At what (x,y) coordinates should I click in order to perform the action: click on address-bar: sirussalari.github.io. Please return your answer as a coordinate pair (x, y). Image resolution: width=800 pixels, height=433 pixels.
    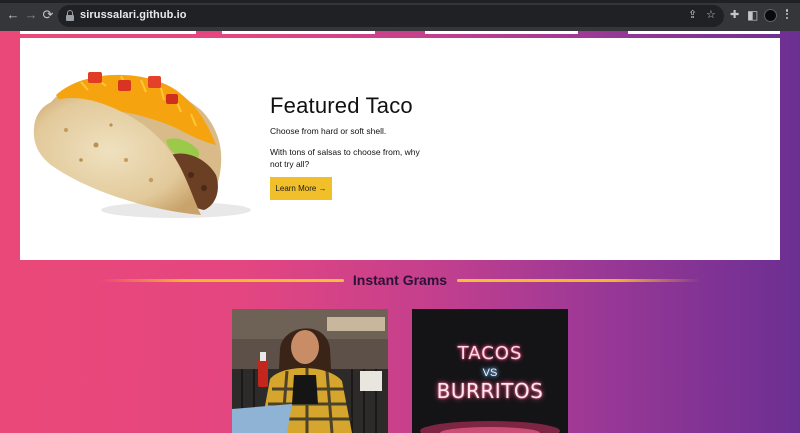
    Looking at the image, I should click on (391, 16).